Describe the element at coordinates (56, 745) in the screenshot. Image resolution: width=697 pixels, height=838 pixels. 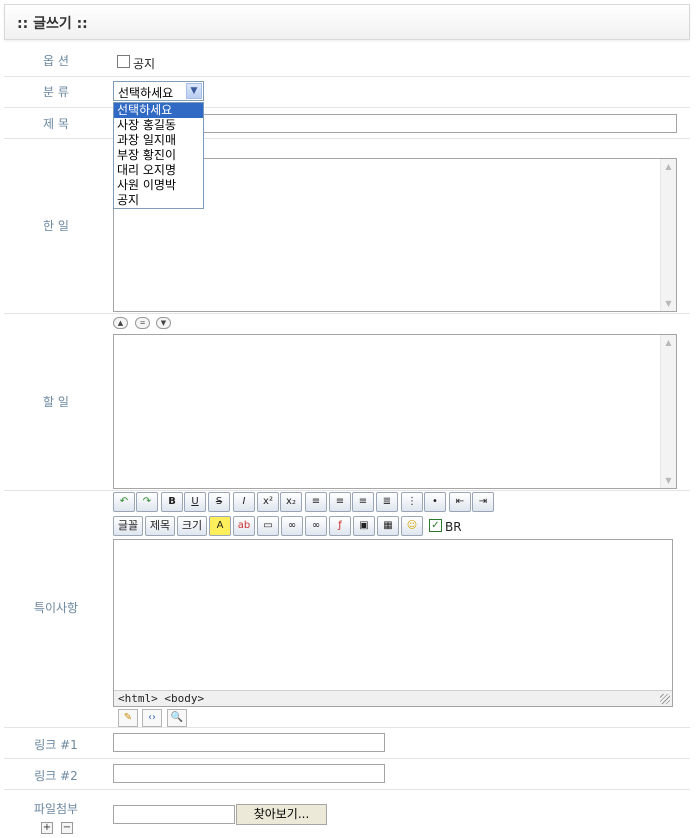
I see `link1-label: 링크 #1` at that location.